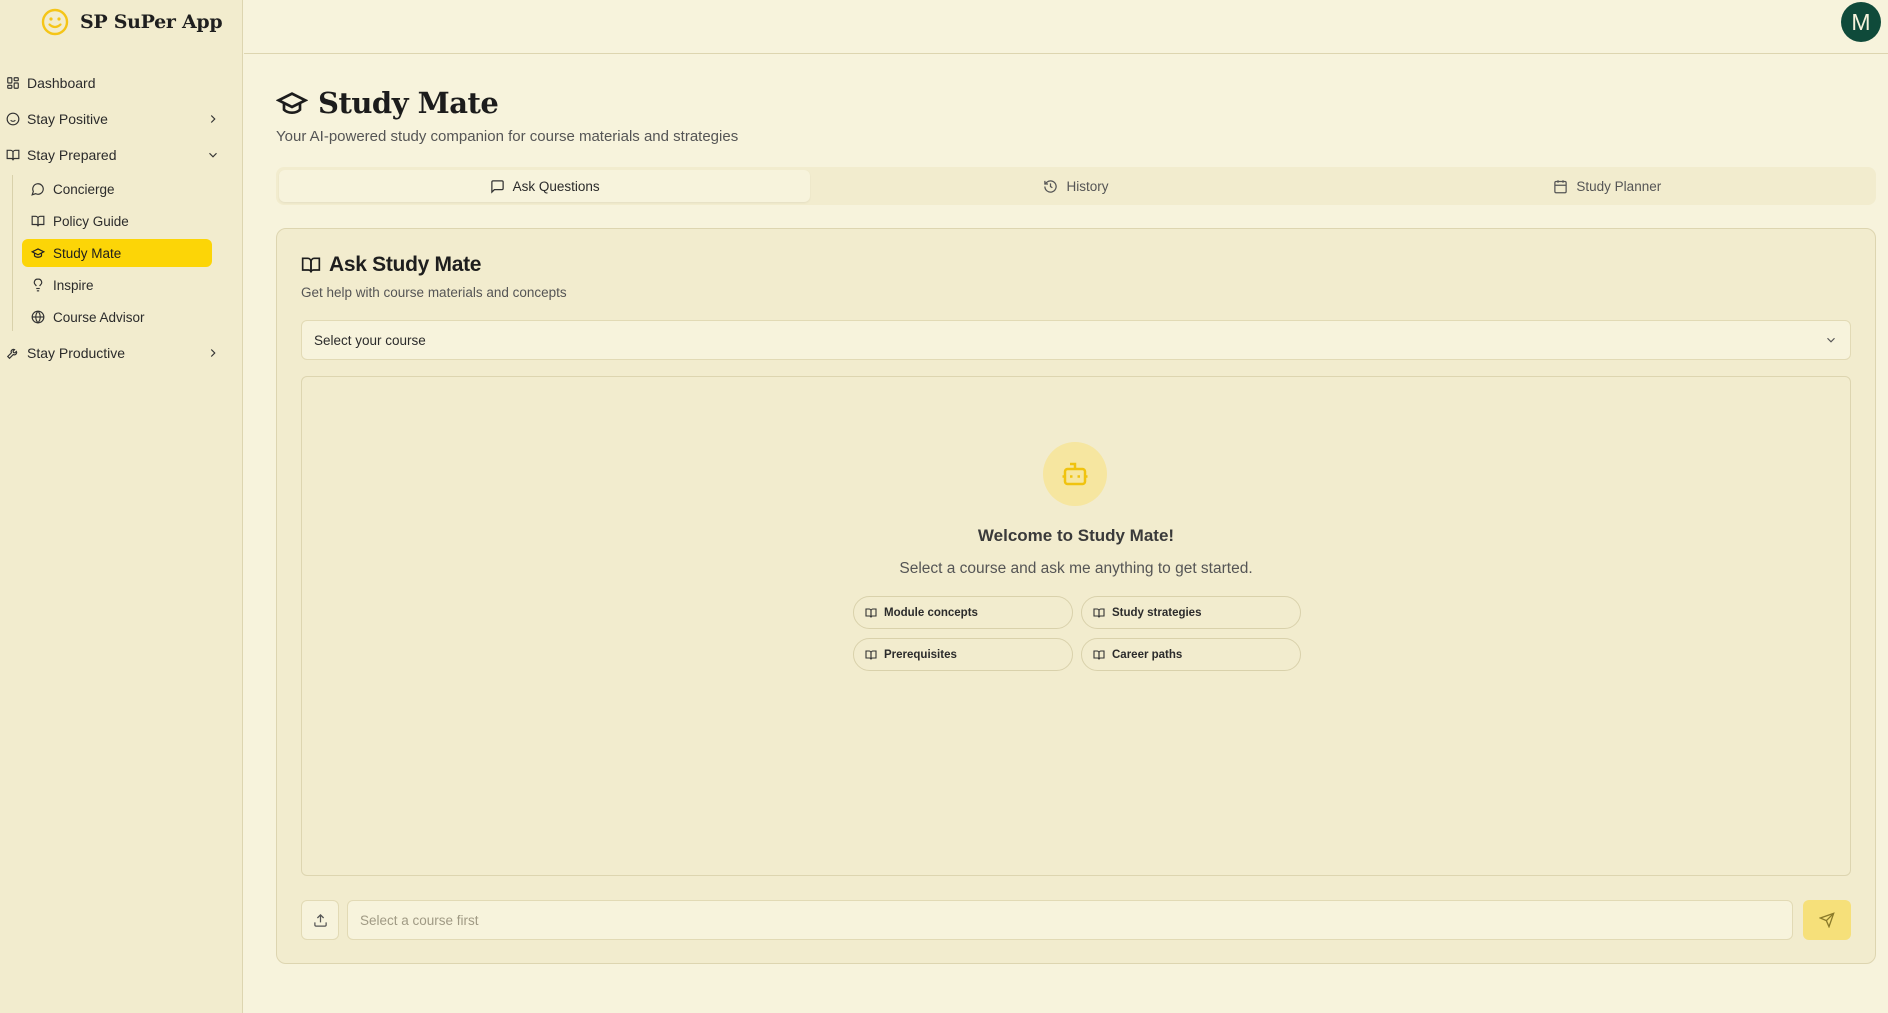  I want to click on avatar: M, so click(1861, 22).